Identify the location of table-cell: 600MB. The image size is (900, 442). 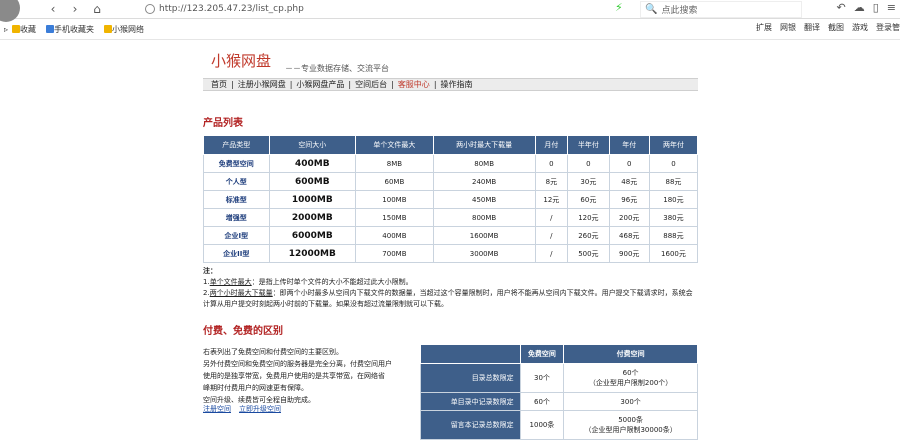
(312, 181).